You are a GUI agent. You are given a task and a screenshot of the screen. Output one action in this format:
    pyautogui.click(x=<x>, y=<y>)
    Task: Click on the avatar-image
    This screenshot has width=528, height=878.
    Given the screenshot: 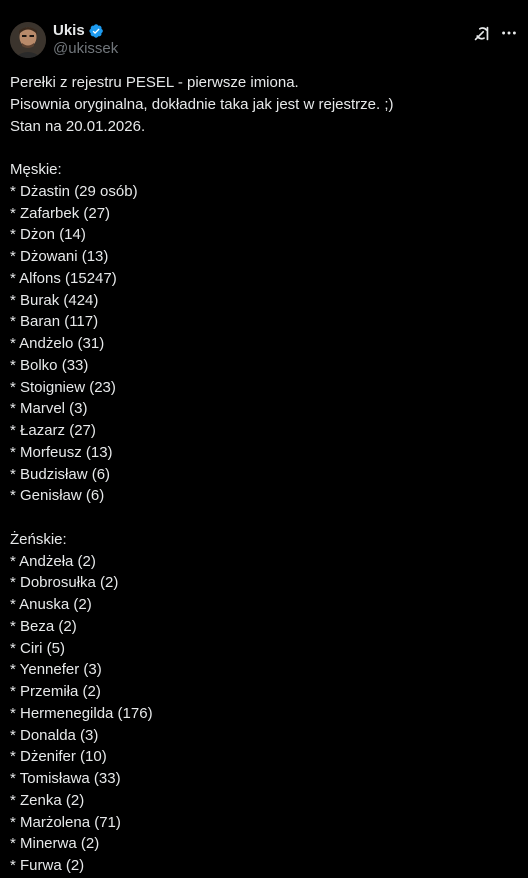 What is the action you would take?
    pyautogui.click(x=28, y=40)
    